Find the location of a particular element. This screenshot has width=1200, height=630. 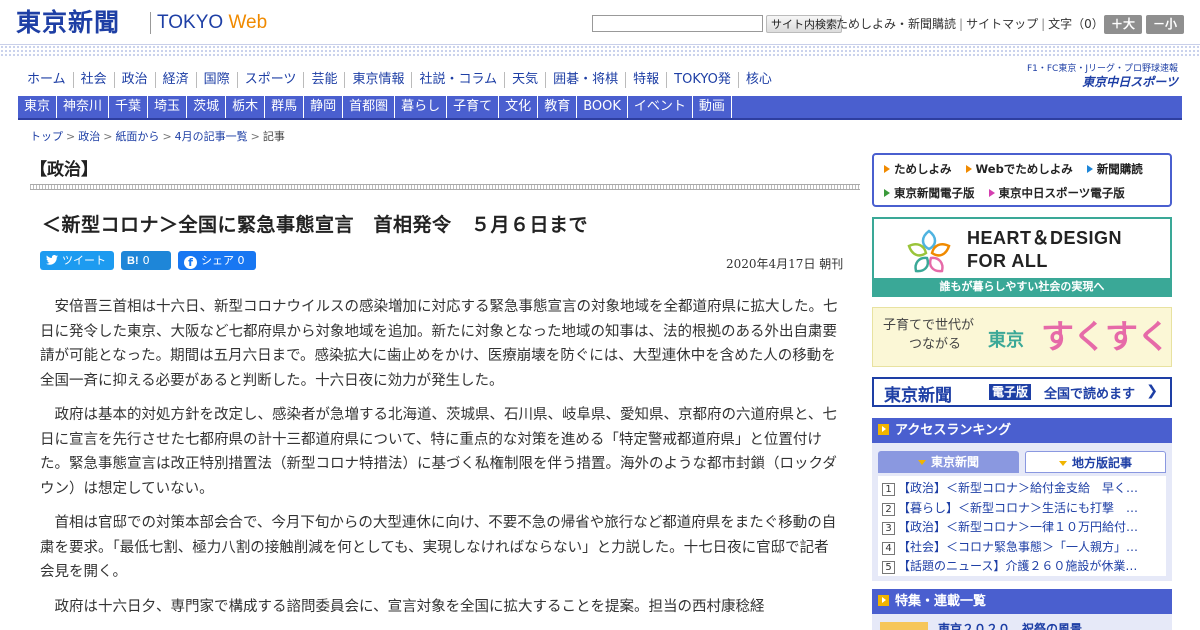

nav-politics: 政治 is located at coordinates (135, 80).